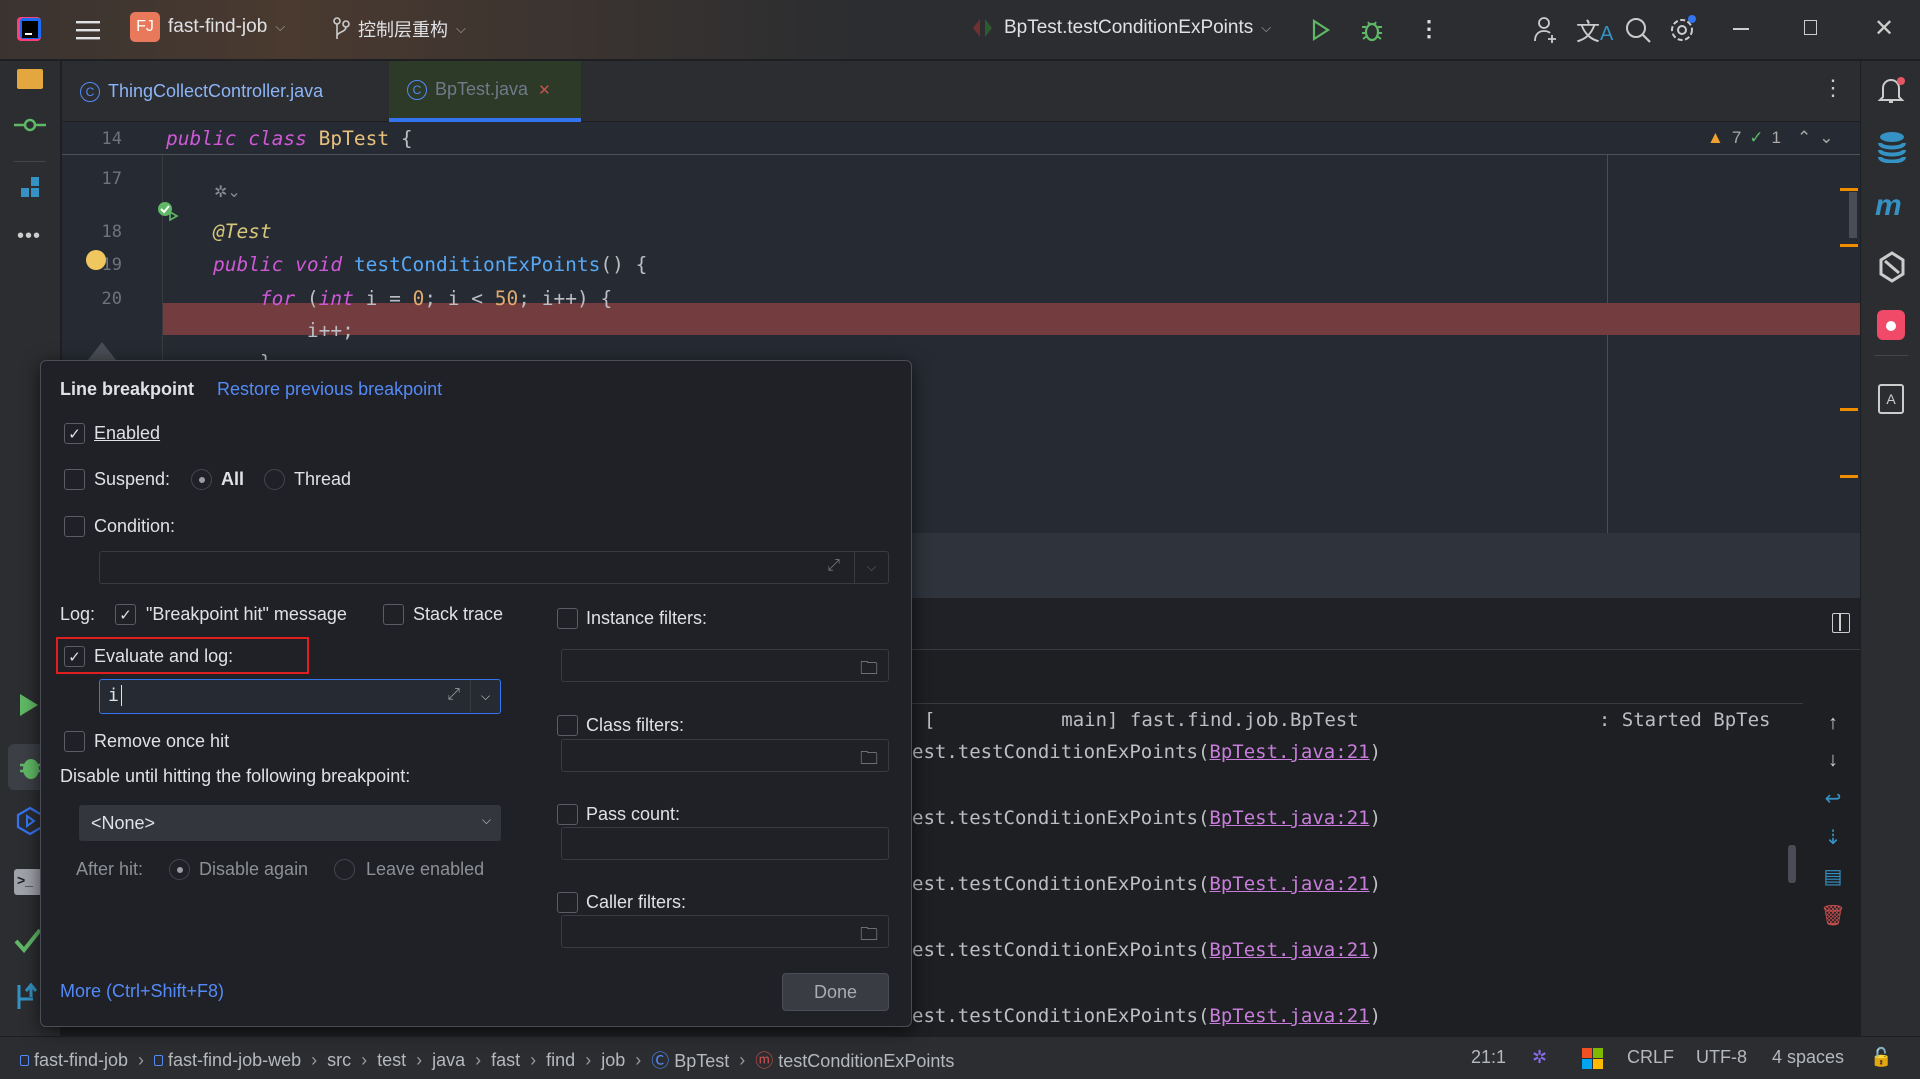 The width and height of the screenshot is (1920, 1079). Describe the element at coordinates (1892, 149) in the screenshot. I see `database-icon` at that location.